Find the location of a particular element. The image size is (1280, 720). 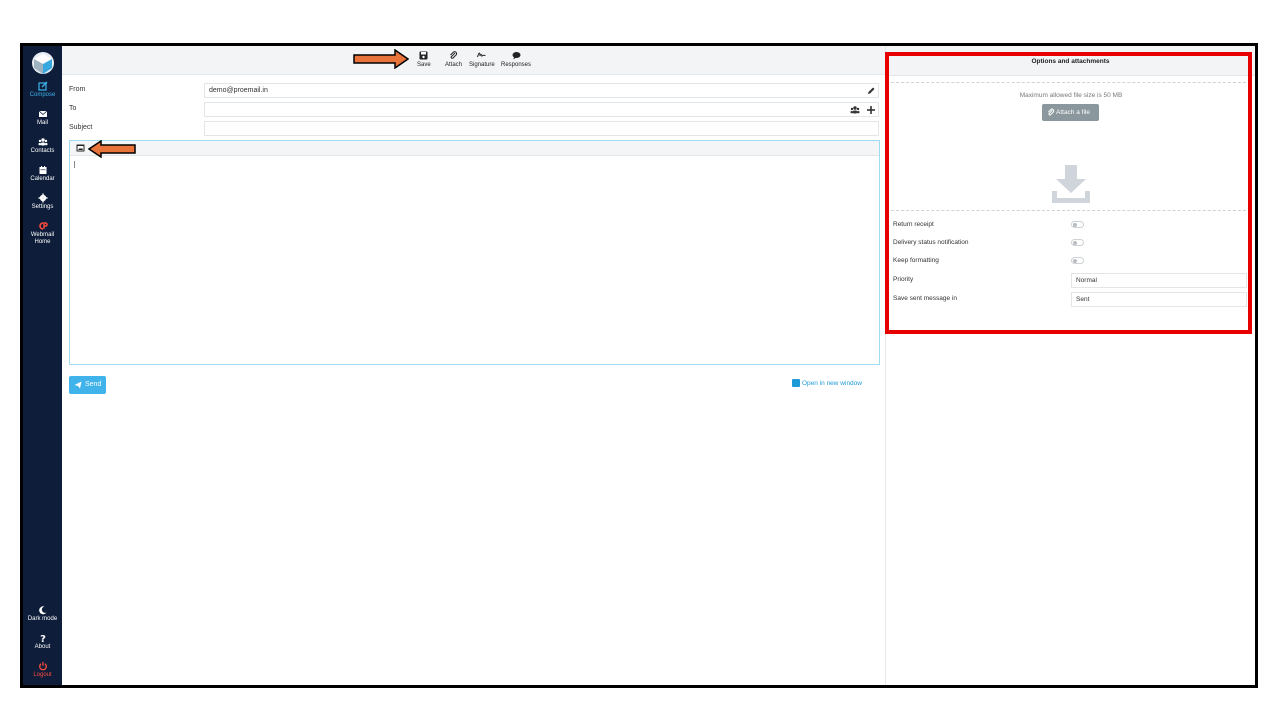

comment-icon is located at coordinates (516, 56).